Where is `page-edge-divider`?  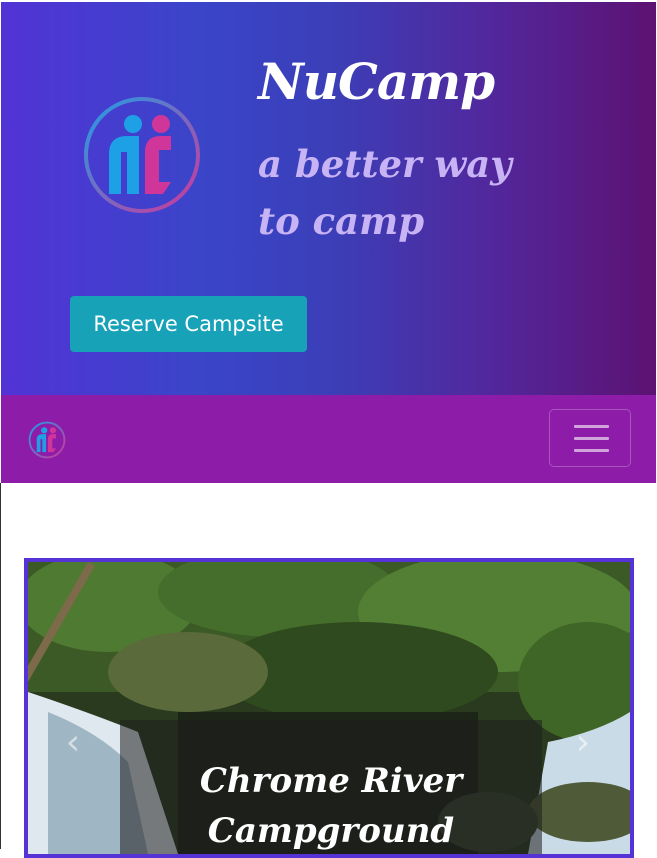
page-edge-divider is located at coordinates (0, 666).